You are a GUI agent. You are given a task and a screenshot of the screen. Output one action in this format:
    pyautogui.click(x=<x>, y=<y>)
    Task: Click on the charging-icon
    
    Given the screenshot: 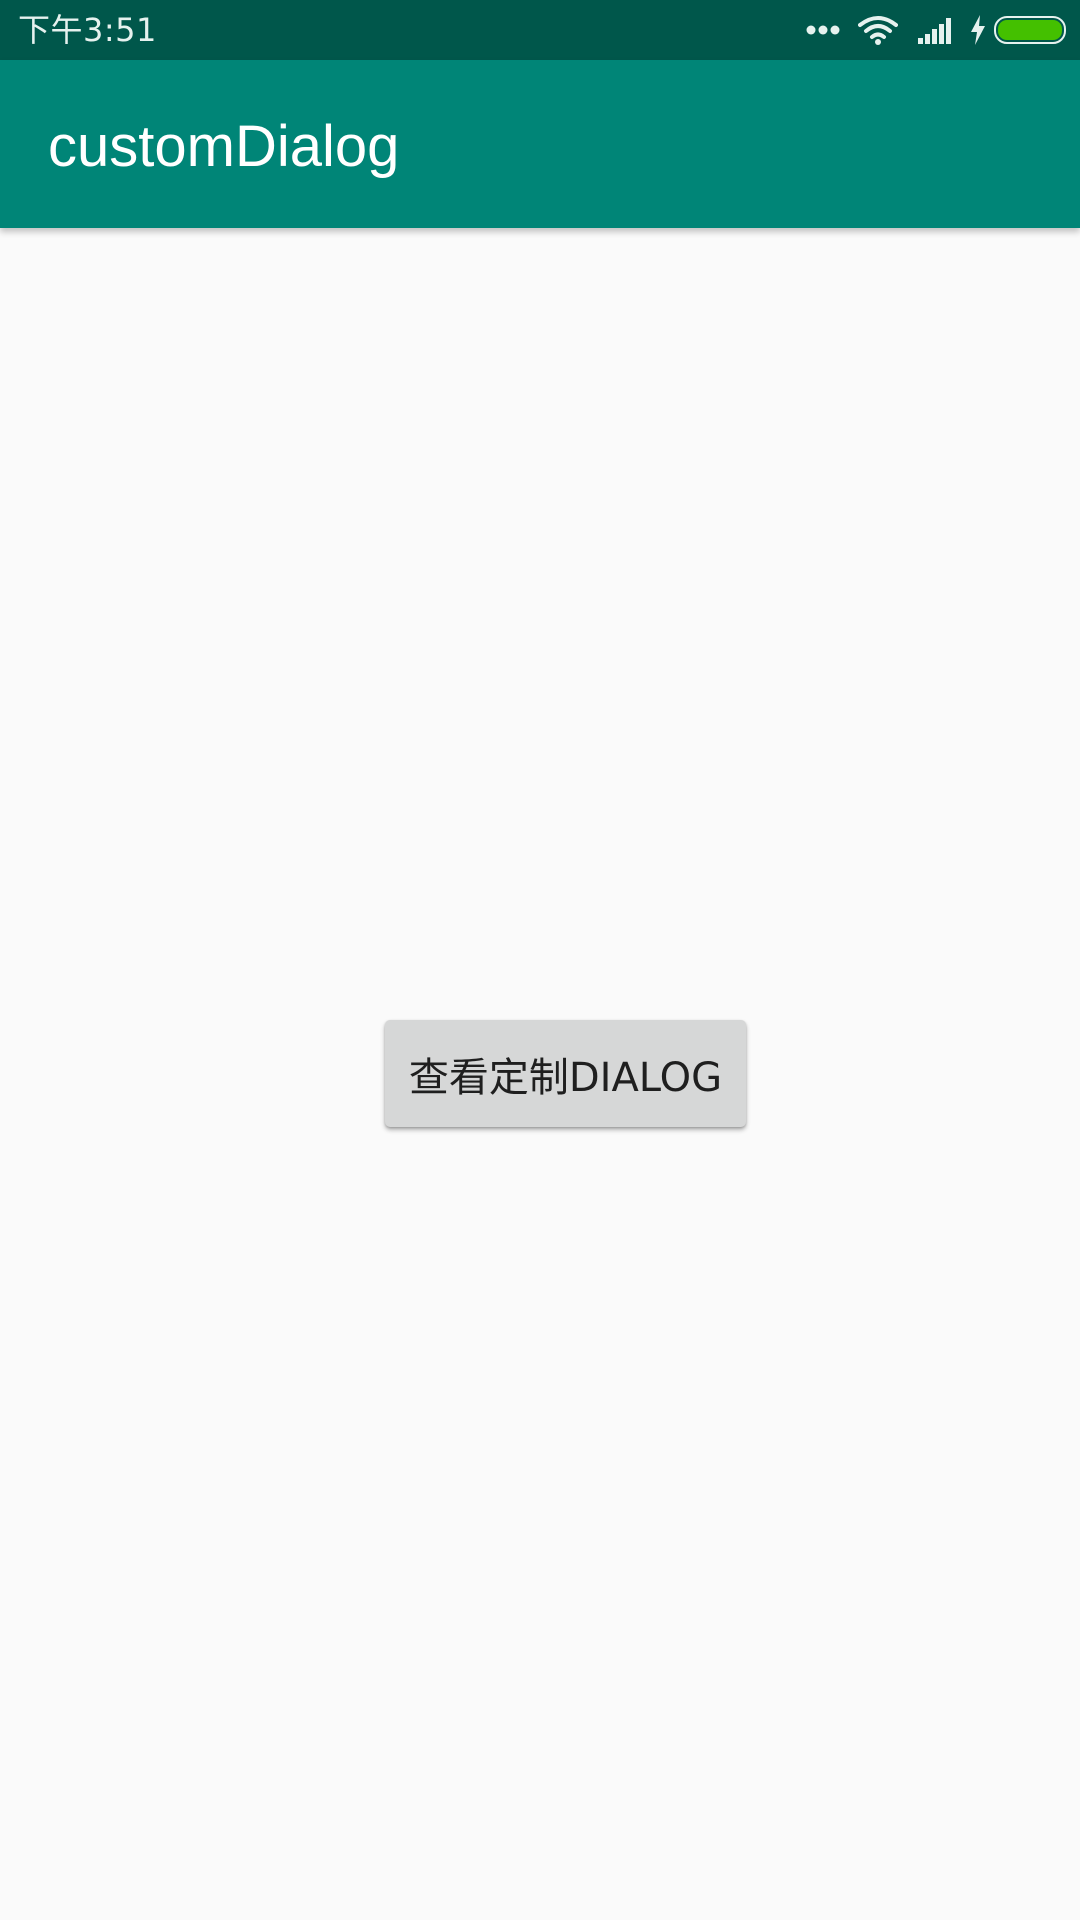 What is the action you would take?
    pyautogui.click(x=978, y=30)
    